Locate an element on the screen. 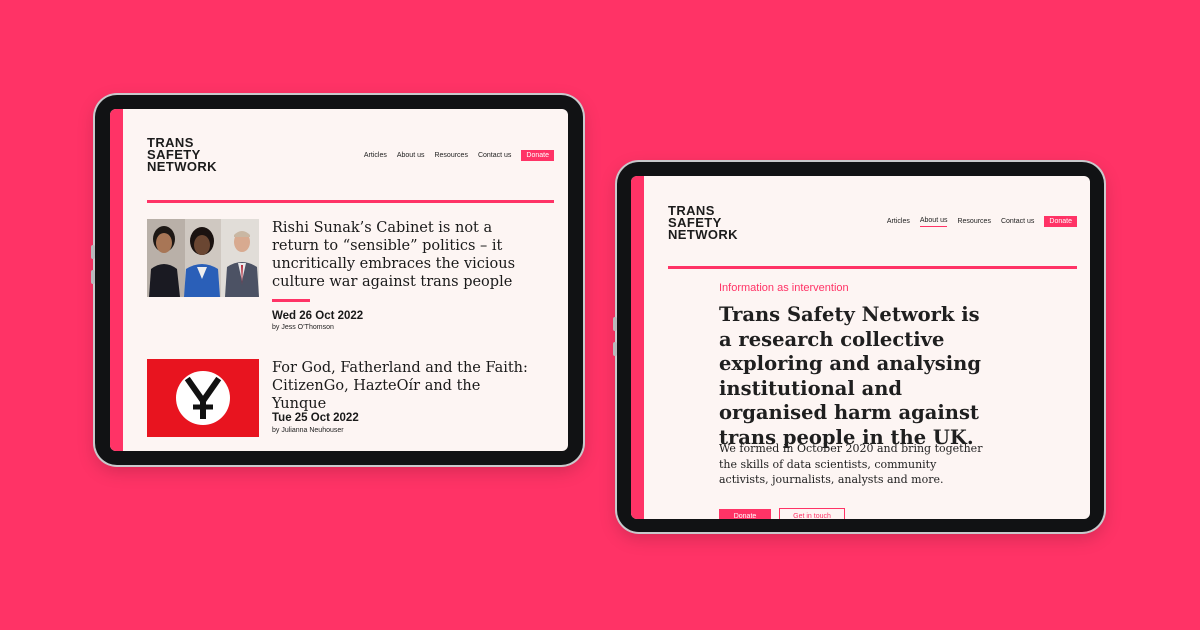 Image resolution: width=1200 pixels, height=630 pixels. get-in-touch-button: Get in touch is located at coordinates (812, 513).